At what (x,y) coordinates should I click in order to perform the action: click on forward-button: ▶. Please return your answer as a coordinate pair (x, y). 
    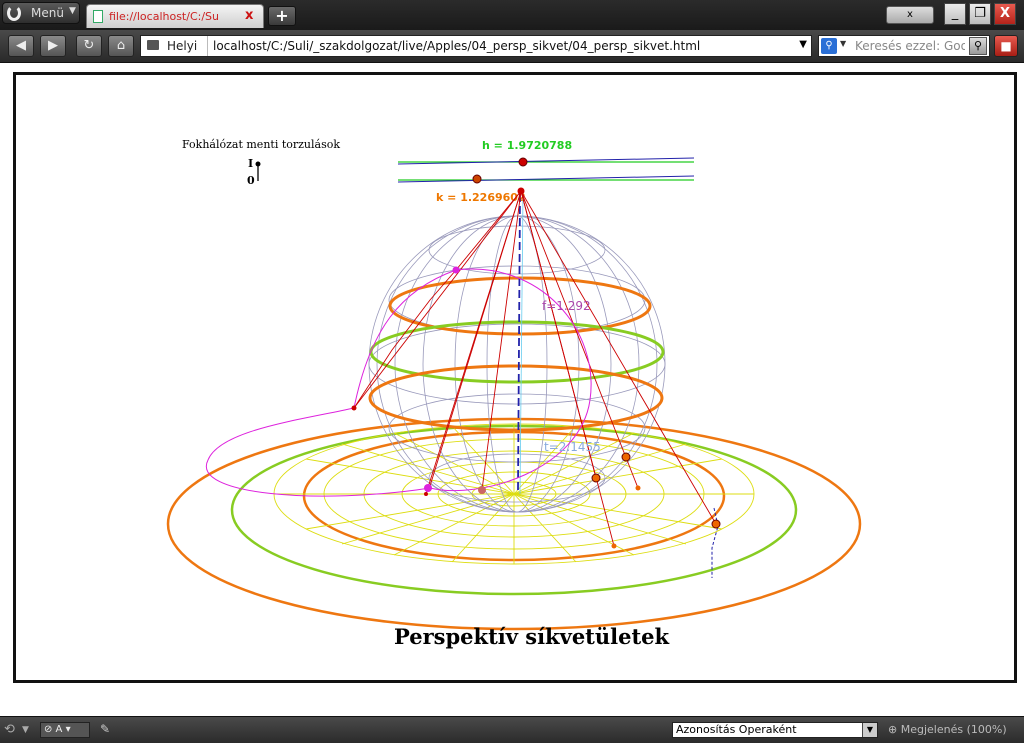
    Looking at the image, I should click on (53, 46).